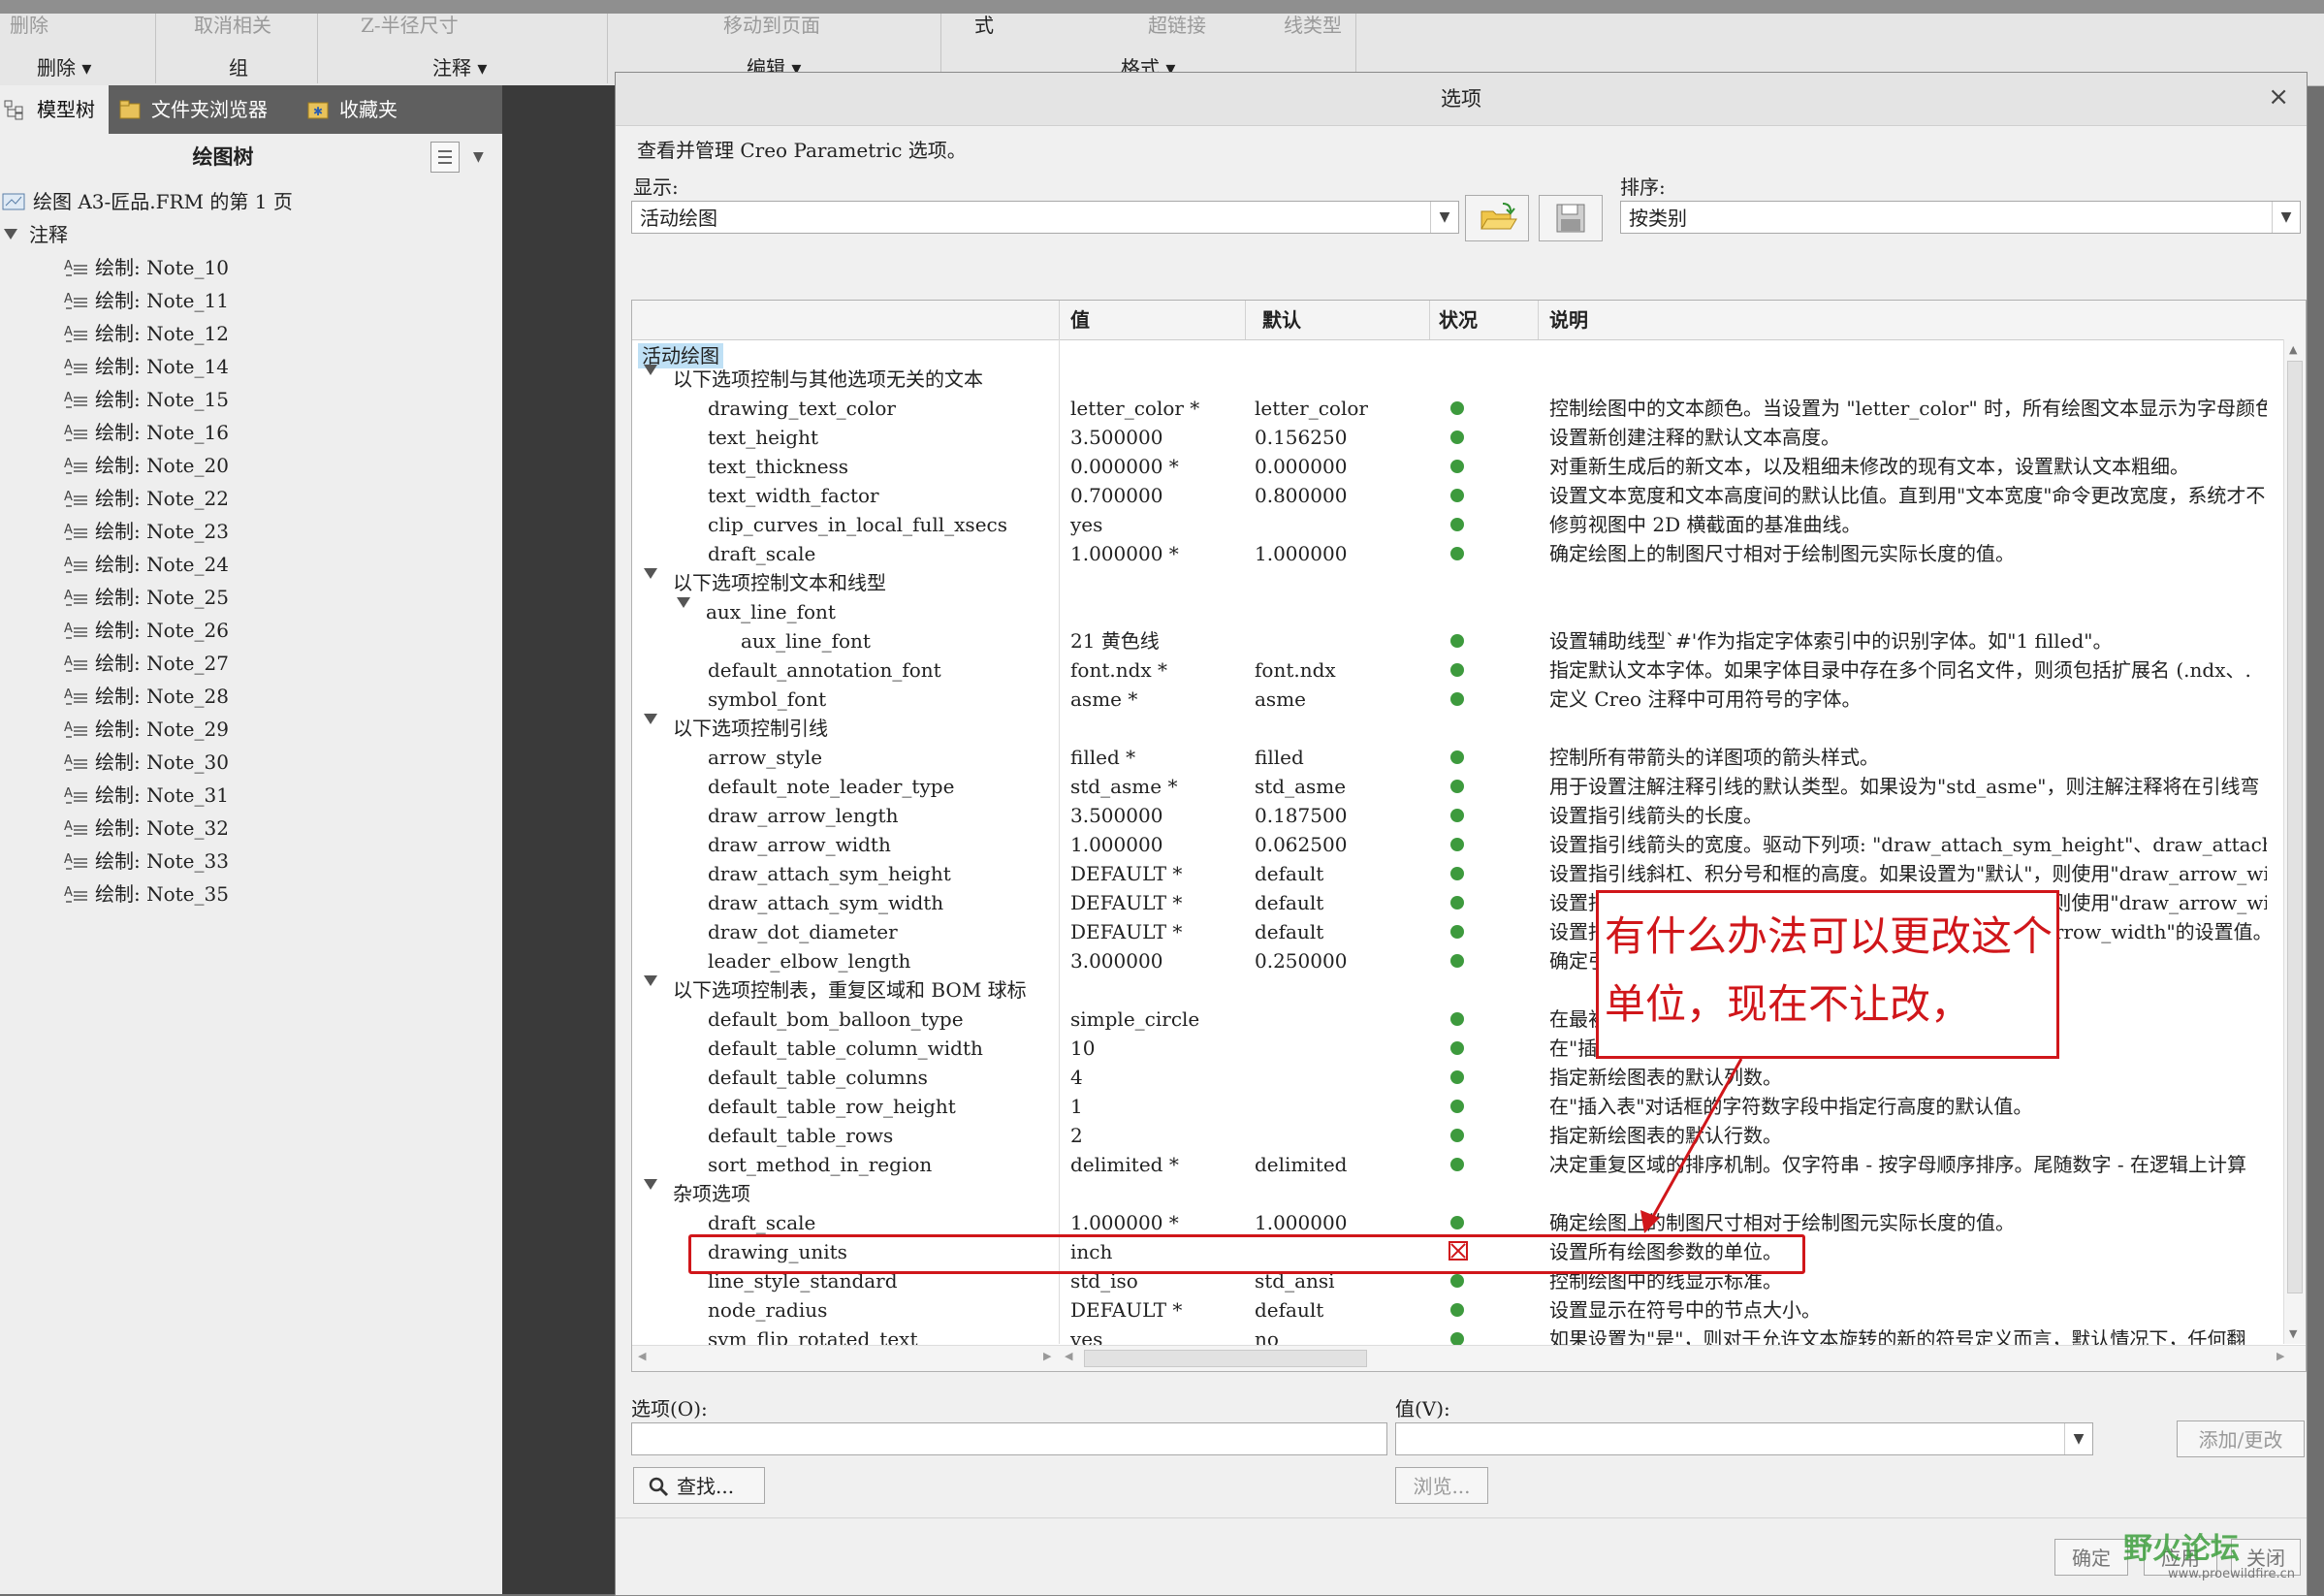 The height and width of the screenshot is (1596, 2324). Describe the element at coordinates (2231, 1574) in the screenshot. I see `watermark-url: www.proewildfire.cn` at that location.